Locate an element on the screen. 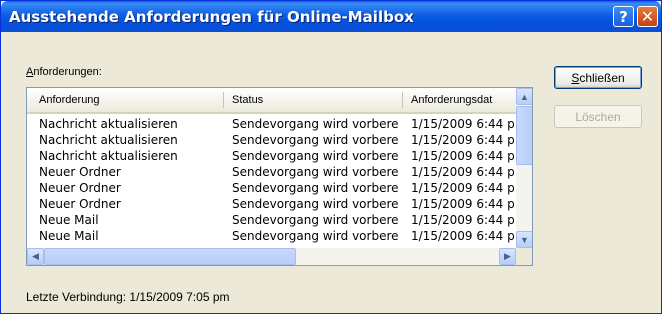 This screenshot has width=662, height=314. delete-button-label: Löschen is located at coordinates (598, 116).